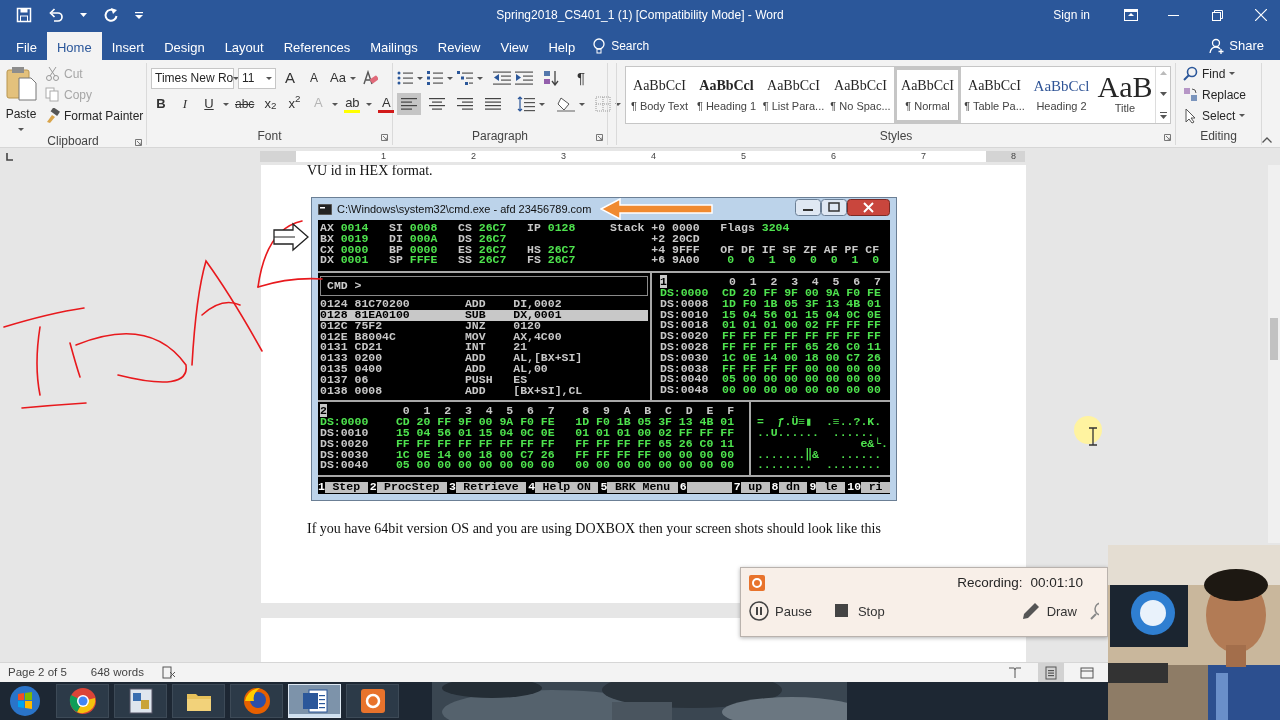 This screenshot has width=1280, height=720. Describe the element at coordinates (409, 104) in the screenshot. I see `align-left-button` at that location.